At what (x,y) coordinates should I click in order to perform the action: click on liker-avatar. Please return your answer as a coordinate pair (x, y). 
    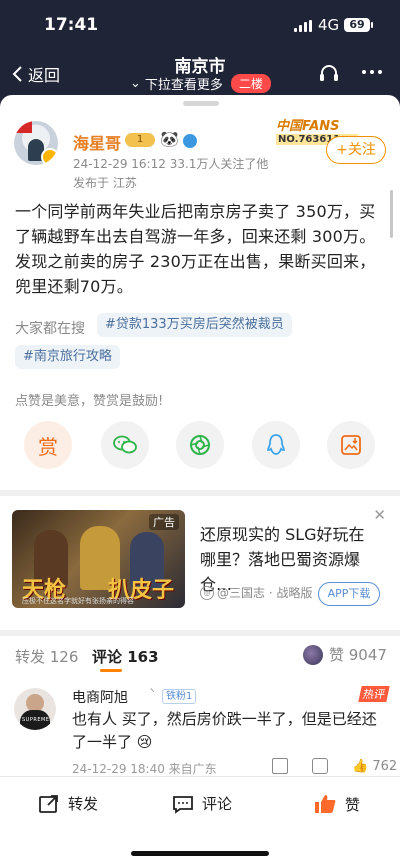
    Looking at the image, I should click on (313, 654).